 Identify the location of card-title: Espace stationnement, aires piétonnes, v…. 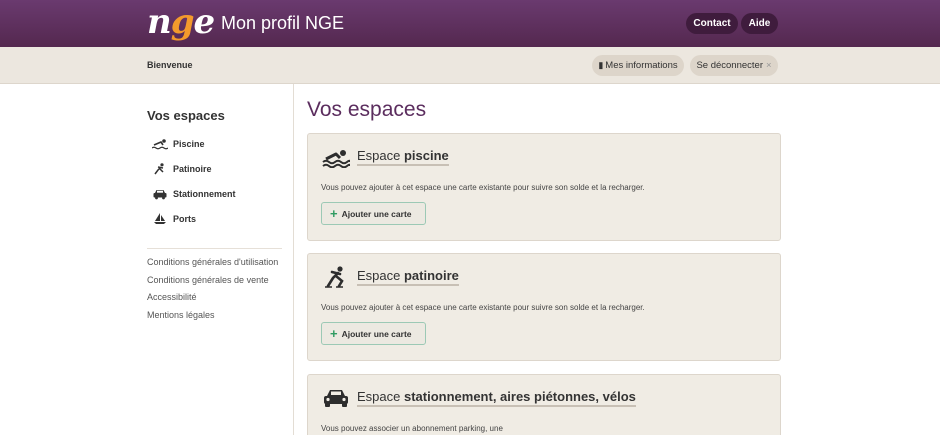
(496, 398).